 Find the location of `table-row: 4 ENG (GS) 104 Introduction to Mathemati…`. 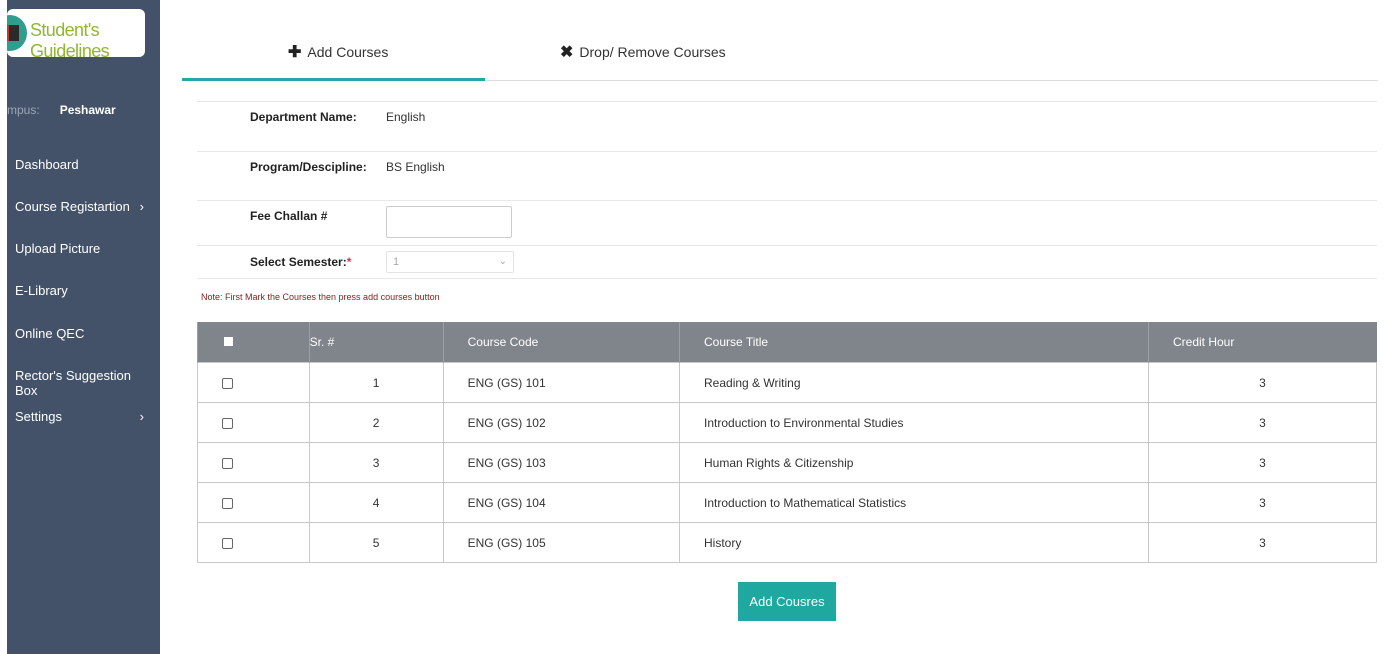

table-row: 4 ENG (GS) 104 Introduction to Mathemati… is located at coordinates (787, 502).